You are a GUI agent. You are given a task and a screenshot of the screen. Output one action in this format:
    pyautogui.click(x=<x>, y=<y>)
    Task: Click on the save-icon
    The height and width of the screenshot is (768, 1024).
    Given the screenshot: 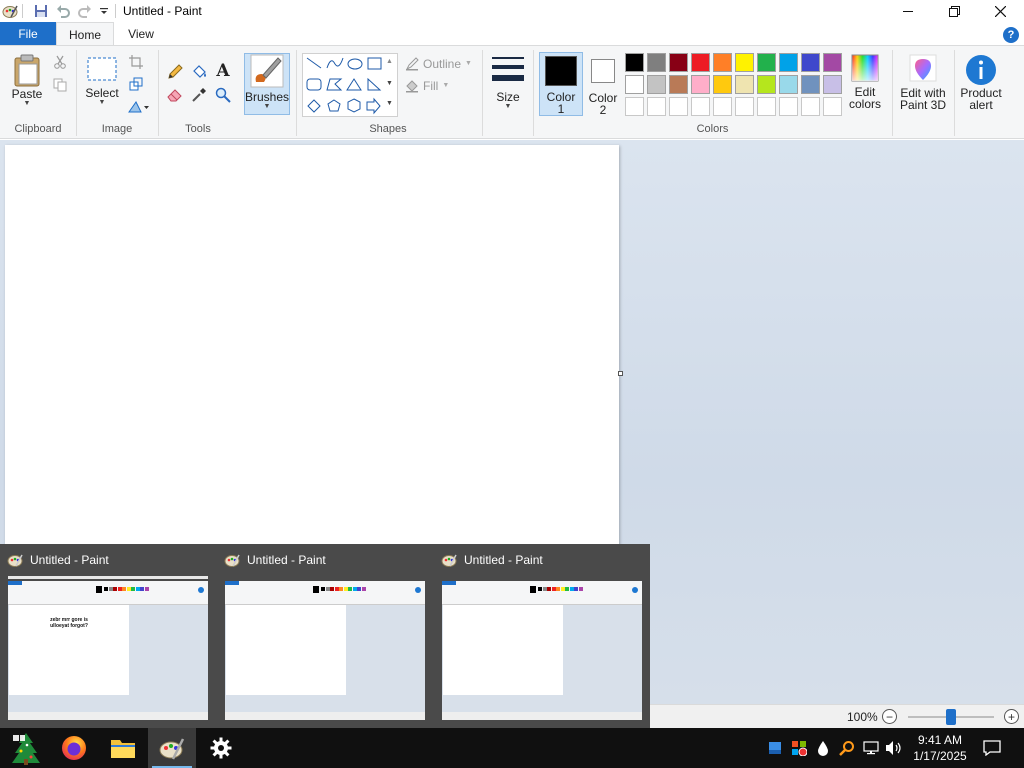 What is the action you would take?
    pyautogui.click(x=41, y=11)
    